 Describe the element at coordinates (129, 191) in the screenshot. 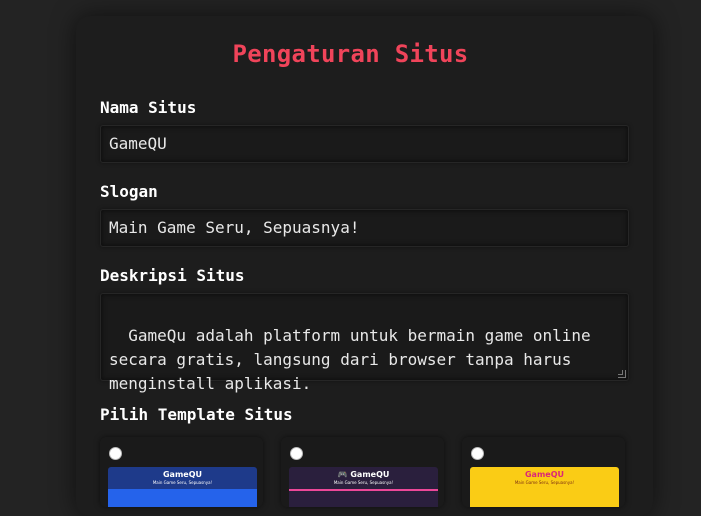

I see `slogan-label: Slogan` at that location.